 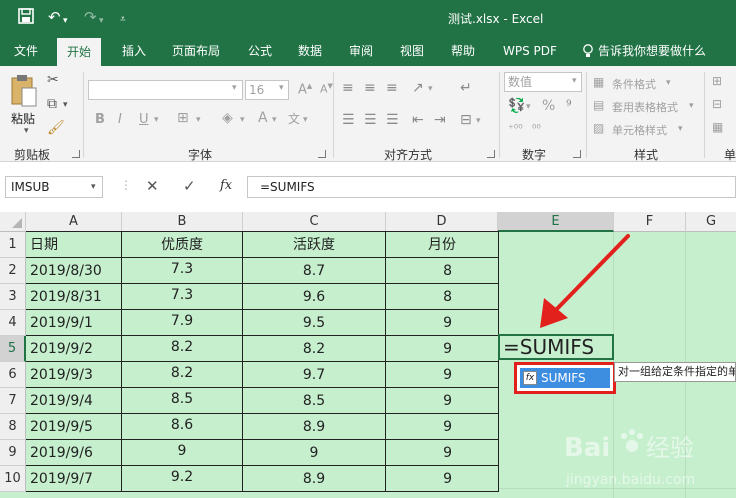 I want to click on accounting-dropdown-icon: ▾, so click(x=528, y=107).